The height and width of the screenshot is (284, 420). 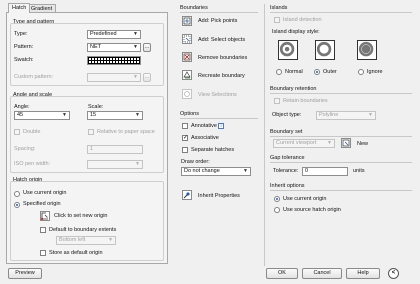 What do you see at coordinates (305, 199) in the screenshot?
I see `inherit-use-current-label: Use current origin` at bounding box center [305, 199].